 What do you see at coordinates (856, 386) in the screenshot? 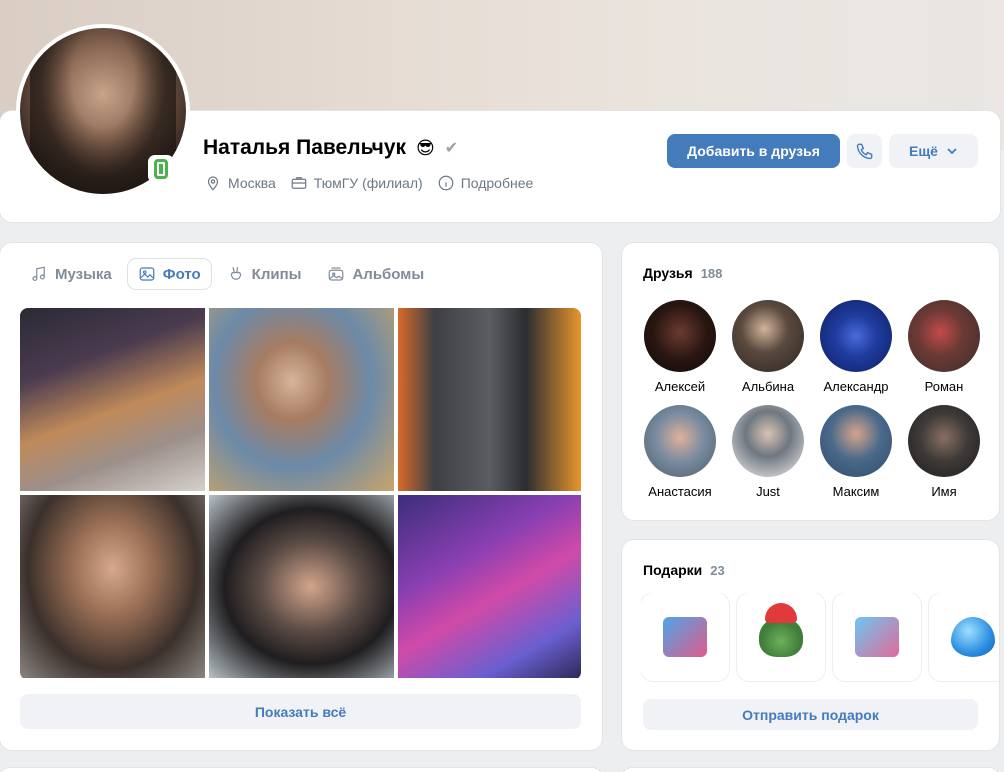
I see `friend-name: Александр` at bounding box center [856, 386].